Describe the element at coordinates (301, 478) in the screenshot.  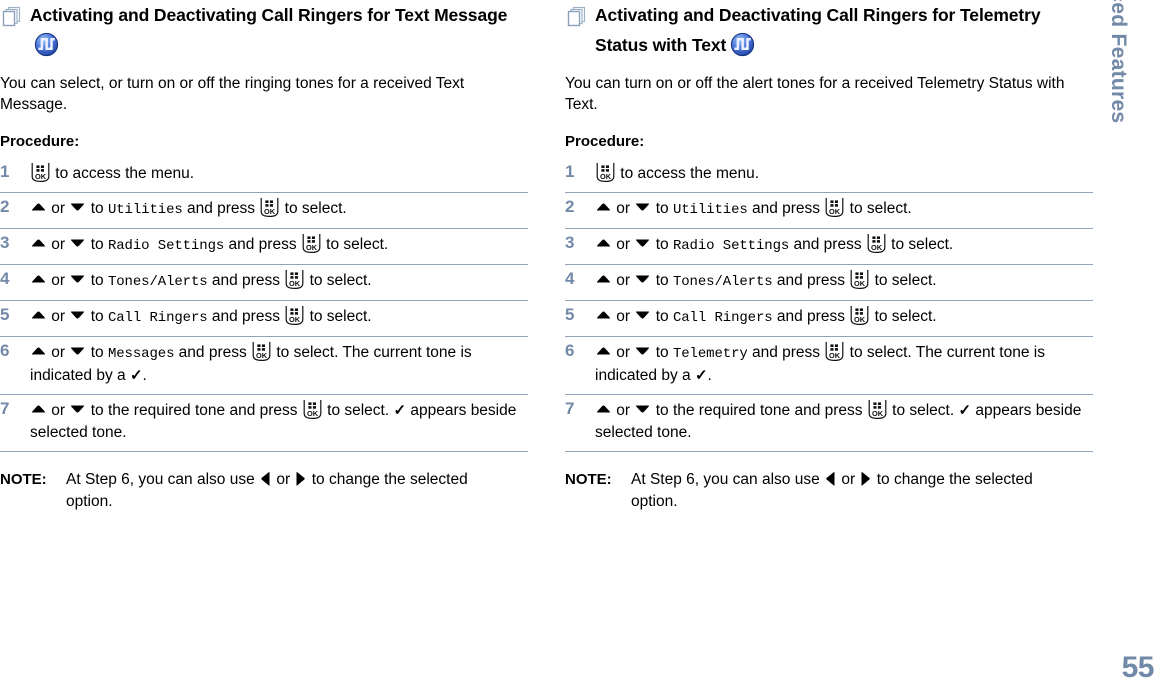
I see `arrow-right-icon` at that location.